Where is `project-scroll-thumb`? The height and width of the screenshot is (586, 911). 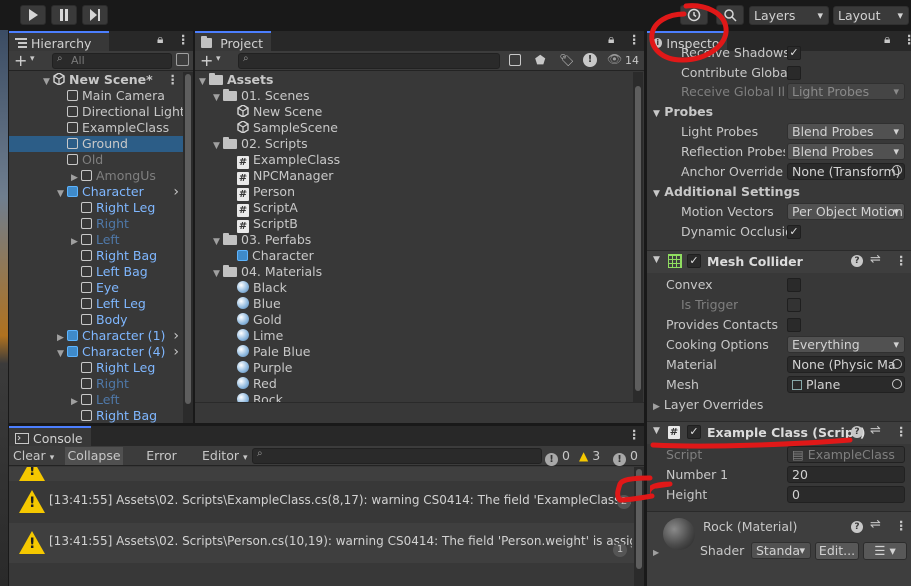 project-scroll-thumb is located at coordinates (638, 238).